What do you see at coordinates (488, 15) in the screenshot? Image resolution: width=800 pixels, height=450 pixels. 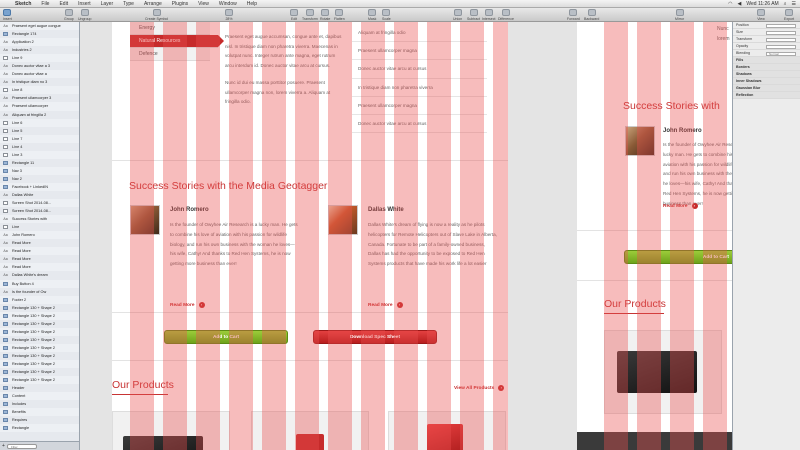 I see `intersect-tool: Intersect` at bounding box center [488, 15].